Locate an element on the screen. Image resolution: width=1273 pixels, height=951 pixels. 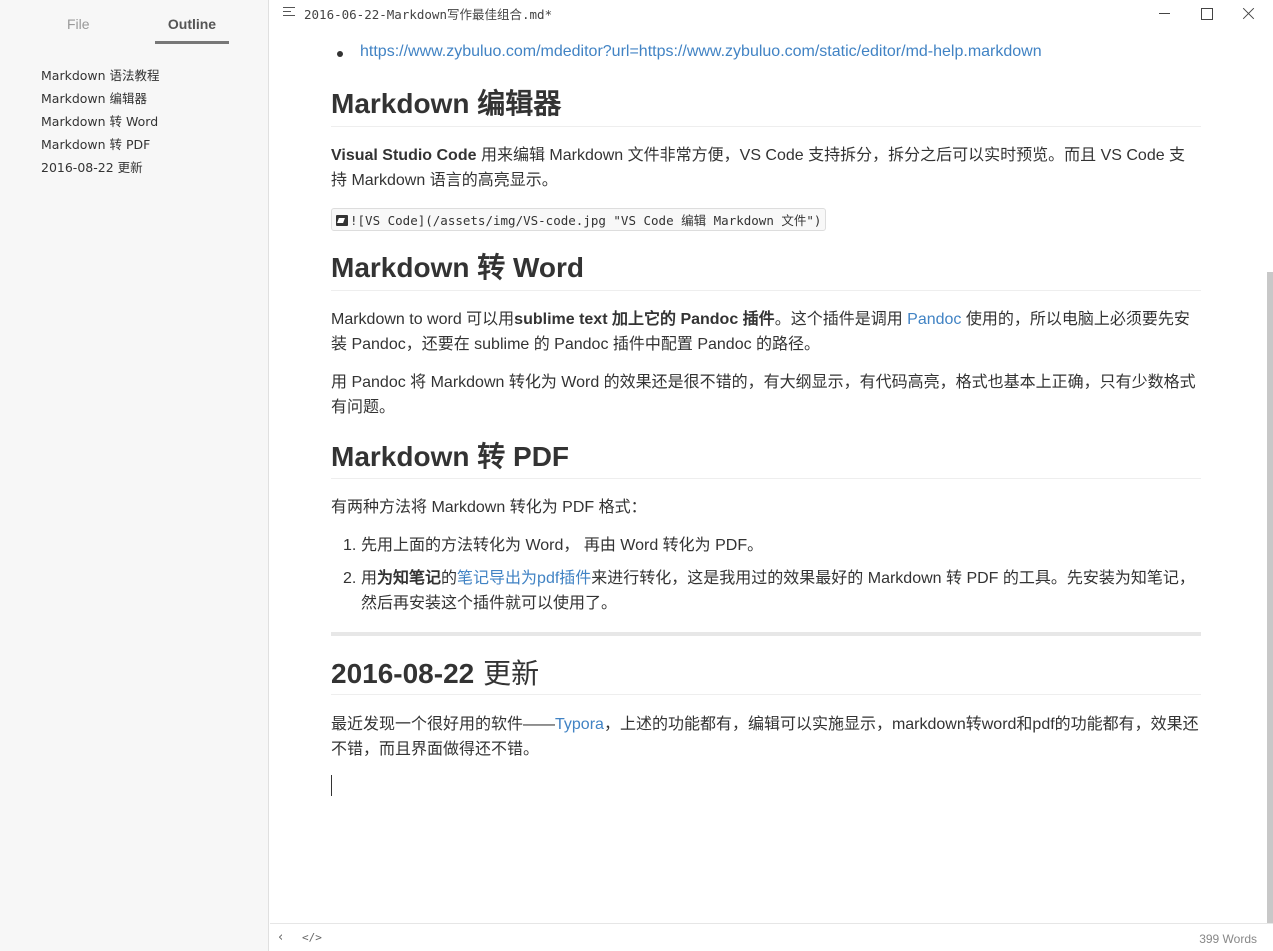
heading-editor: Markdown 编辑器 is located at coordinates (446, 103).